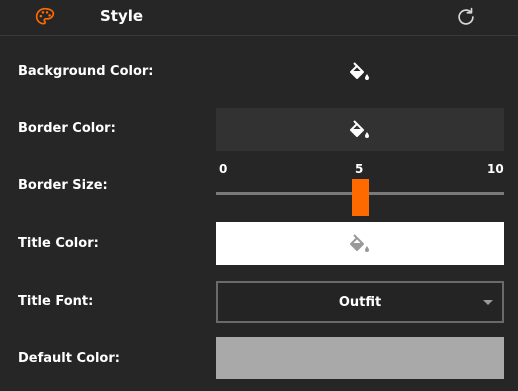  Describe the element at coordinates (69, 358) in the screenshot. I see `default-color-label: Default Color:` at that location.